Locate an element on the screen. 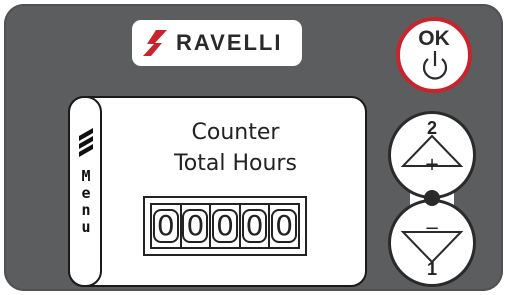 This screenshot has height=295, width=507. plus-button-number: 2 is located at coordinates (431, 128).